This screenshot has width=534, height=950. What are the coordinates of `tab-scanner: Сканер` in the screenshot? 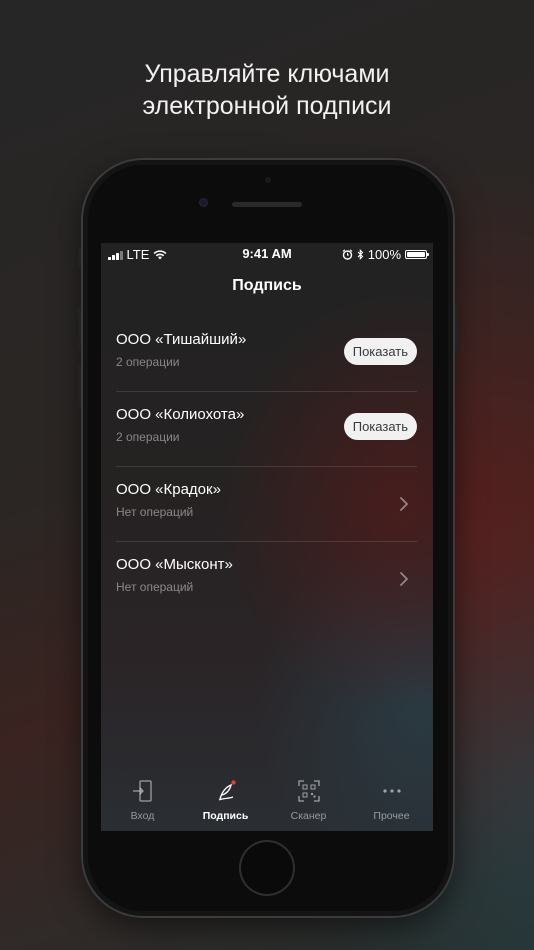 It's located at (308, 801).